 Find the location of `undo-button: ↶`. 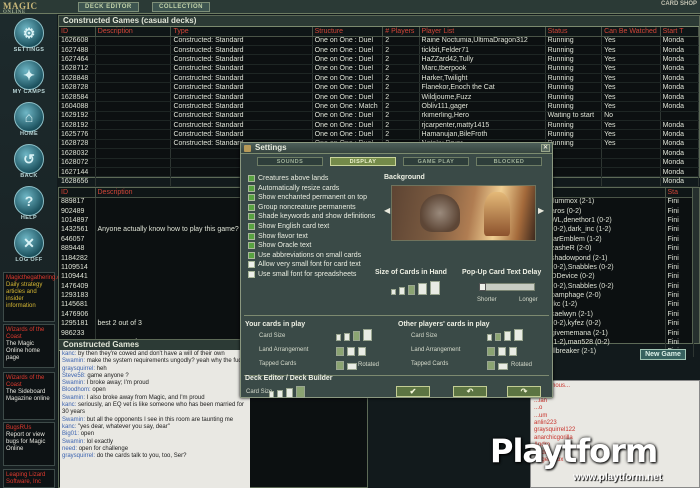

undo-button: ↶ is located at coordinates (470, 391).